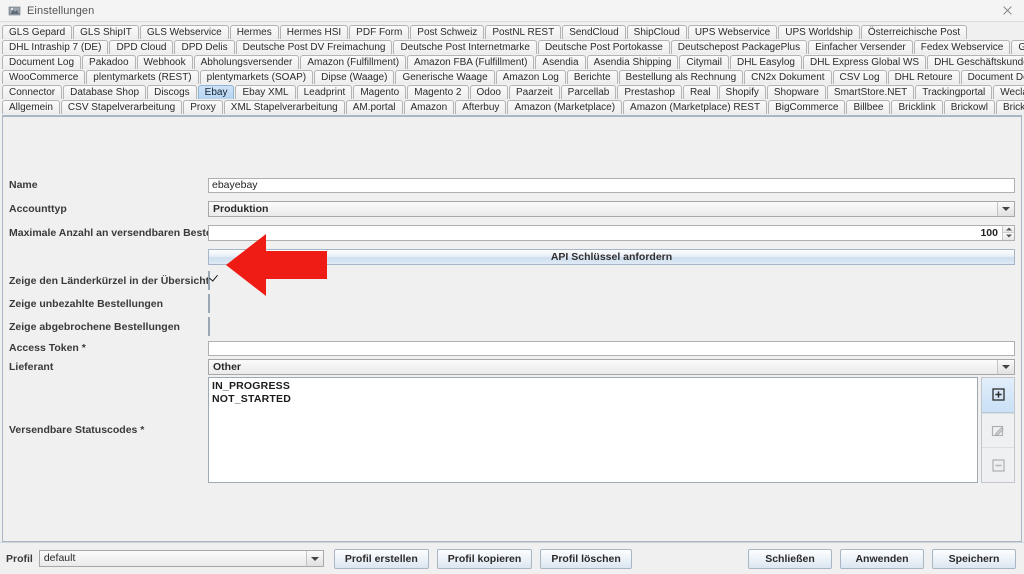 Image resolution: width=1024 pixels, height=574 pixels. What do you see at coordinates (592, 77) in the screenshot?
I see `tab-berichte: Berichte` at bounding box center [592, 77].